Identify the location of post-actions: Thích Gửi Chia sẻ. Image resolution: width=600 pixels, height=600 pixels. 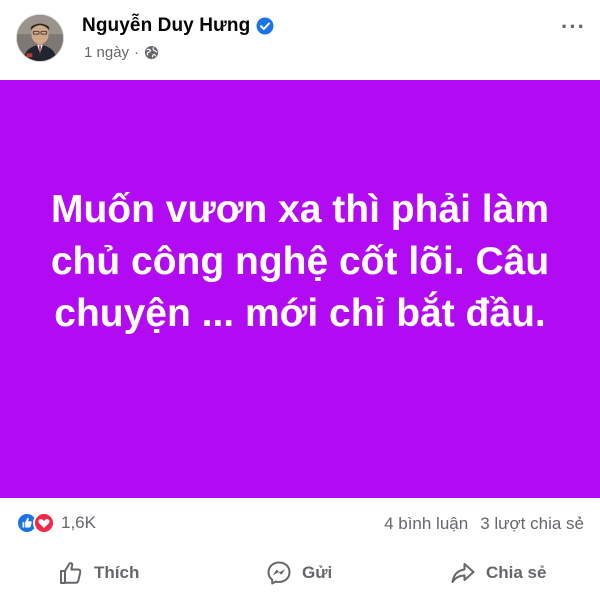
(300, 575).